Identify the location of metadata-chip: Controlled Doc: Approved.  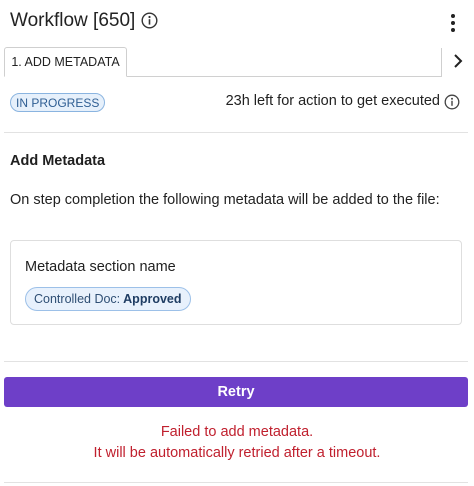
(108, 299).